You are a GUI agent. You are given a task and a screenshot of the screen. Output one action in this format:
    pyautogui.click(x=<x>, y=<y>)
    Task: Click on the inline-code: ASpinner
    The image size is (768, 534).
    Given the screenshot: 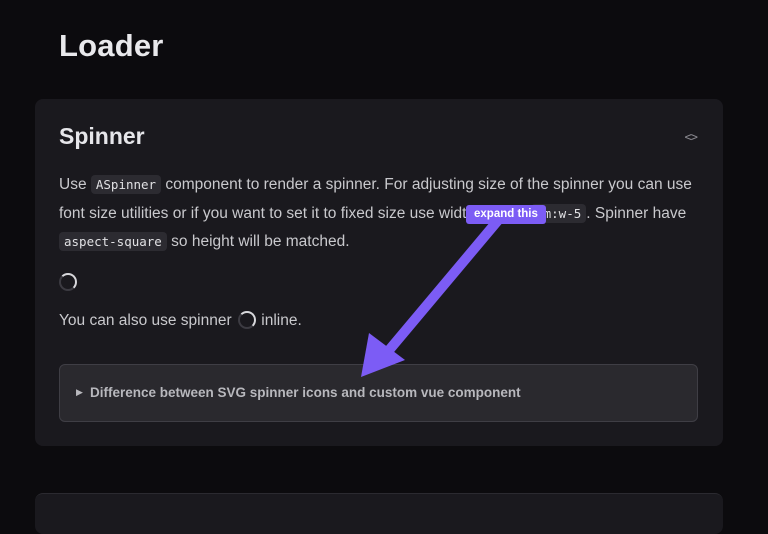 What is the action you would take?
    pyautogui.click(x=126, y=184)
    